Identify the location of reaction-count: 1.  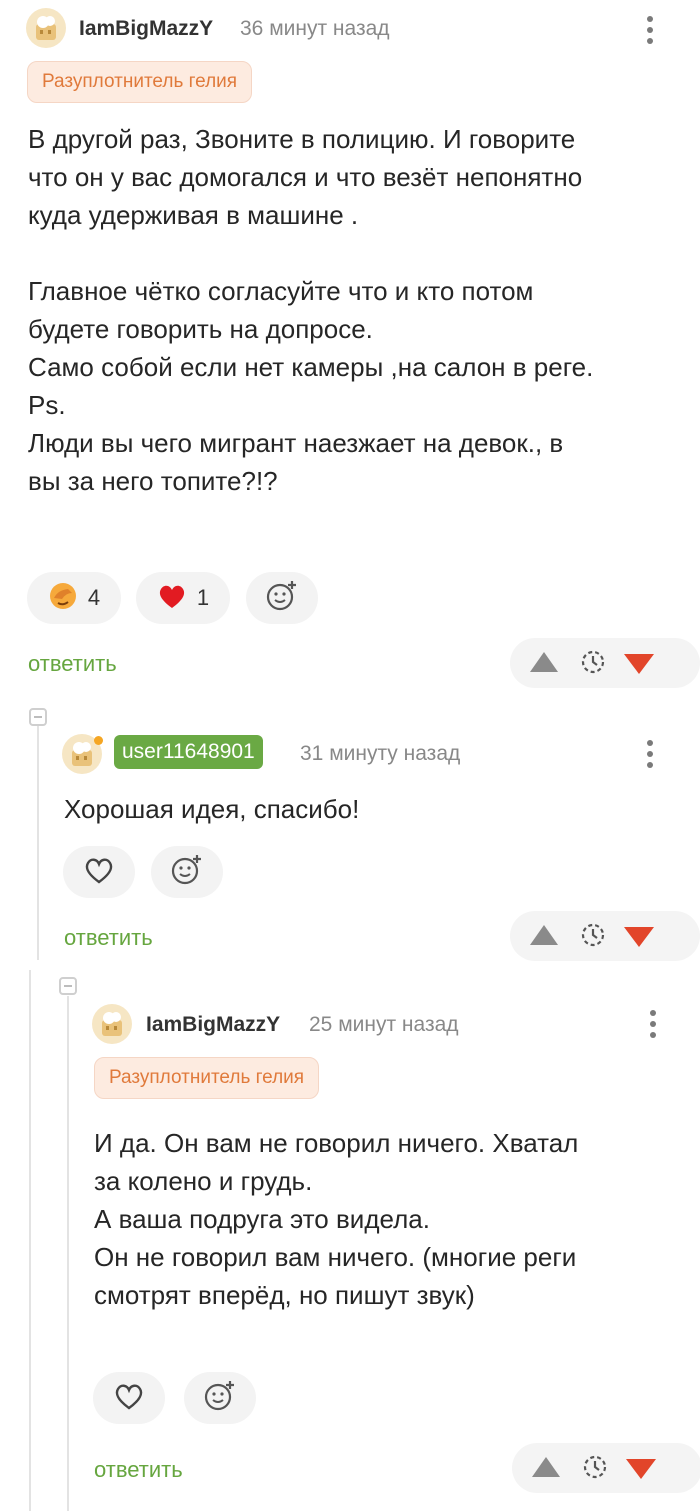
(203, 597).